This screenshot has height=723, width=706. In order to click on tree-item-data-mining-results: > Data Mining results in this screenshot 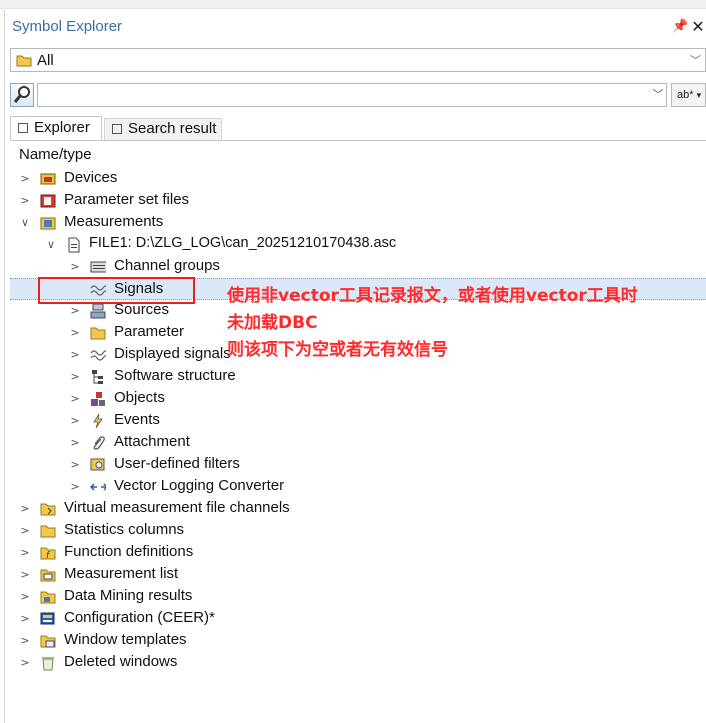, I will do `click(358, 597)`.